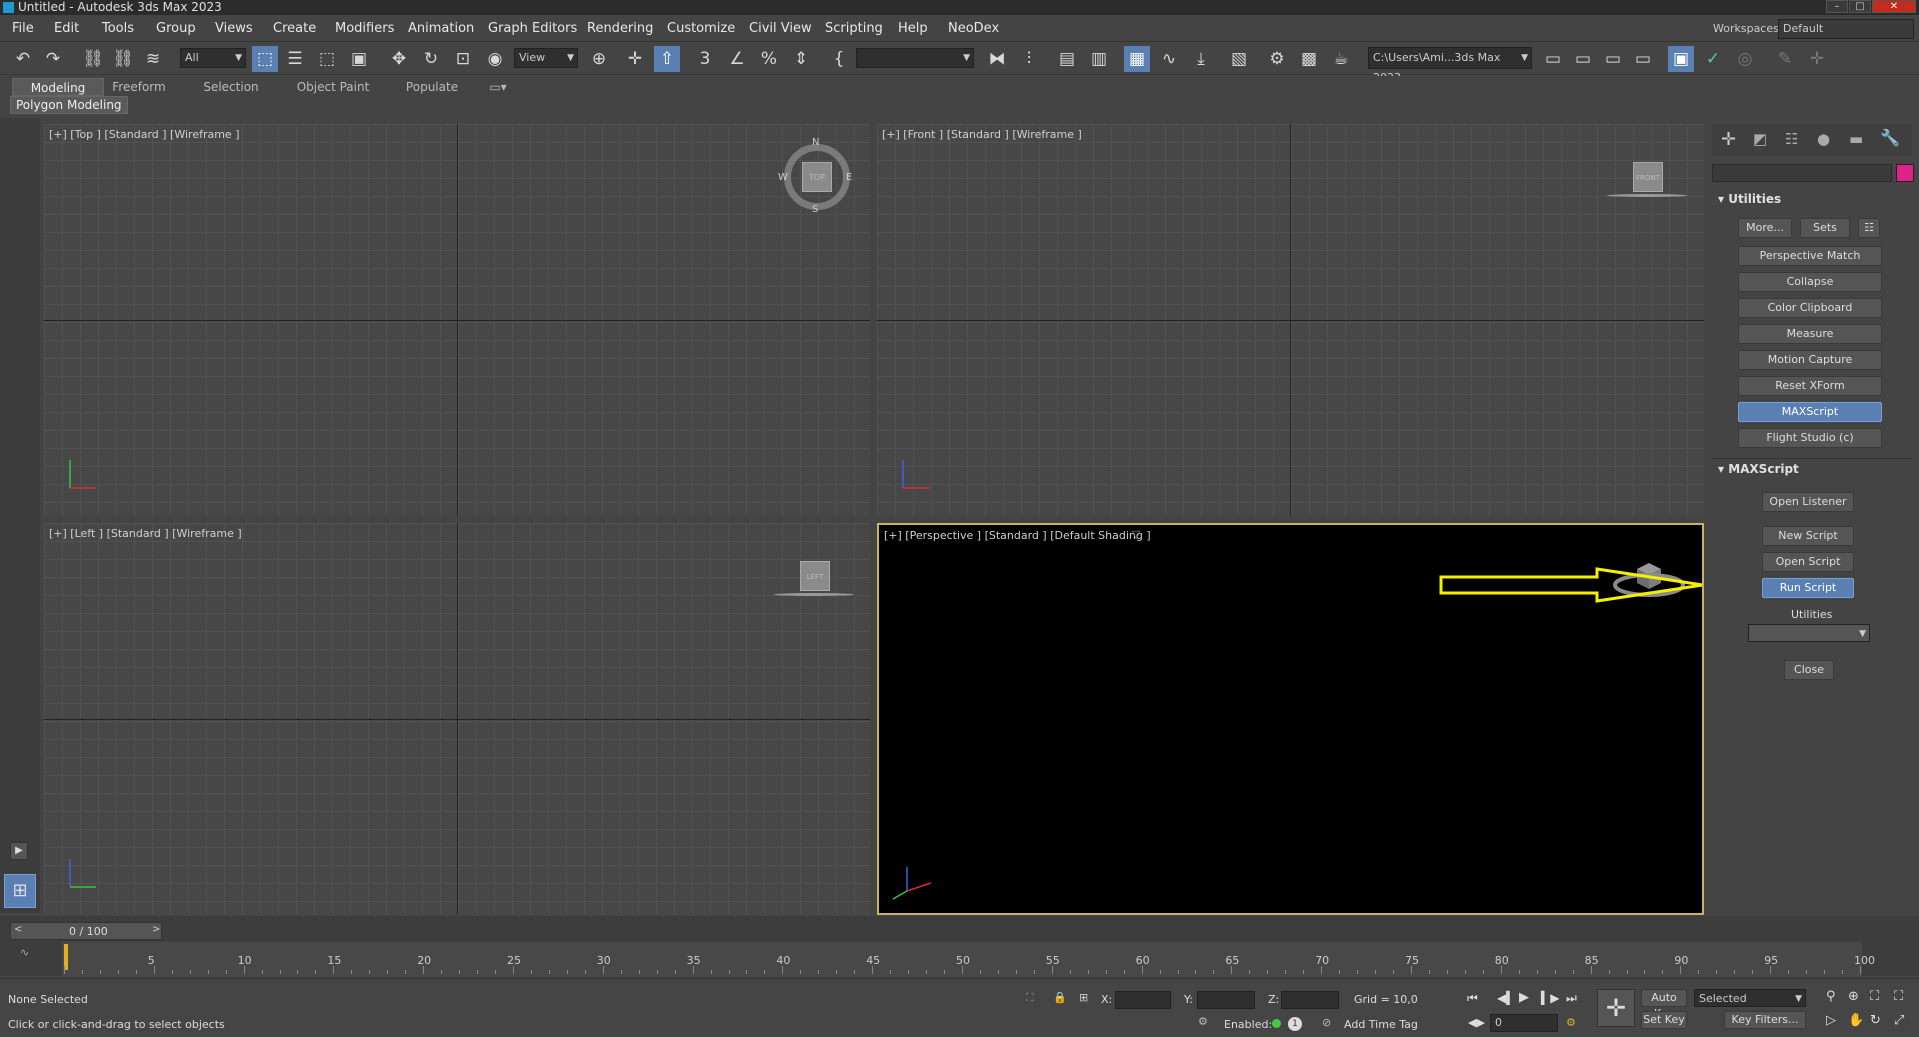 This screenshot has width=1919, height=1037. I want to click on menu-modifiers: Modifiers, so click(364, 28).